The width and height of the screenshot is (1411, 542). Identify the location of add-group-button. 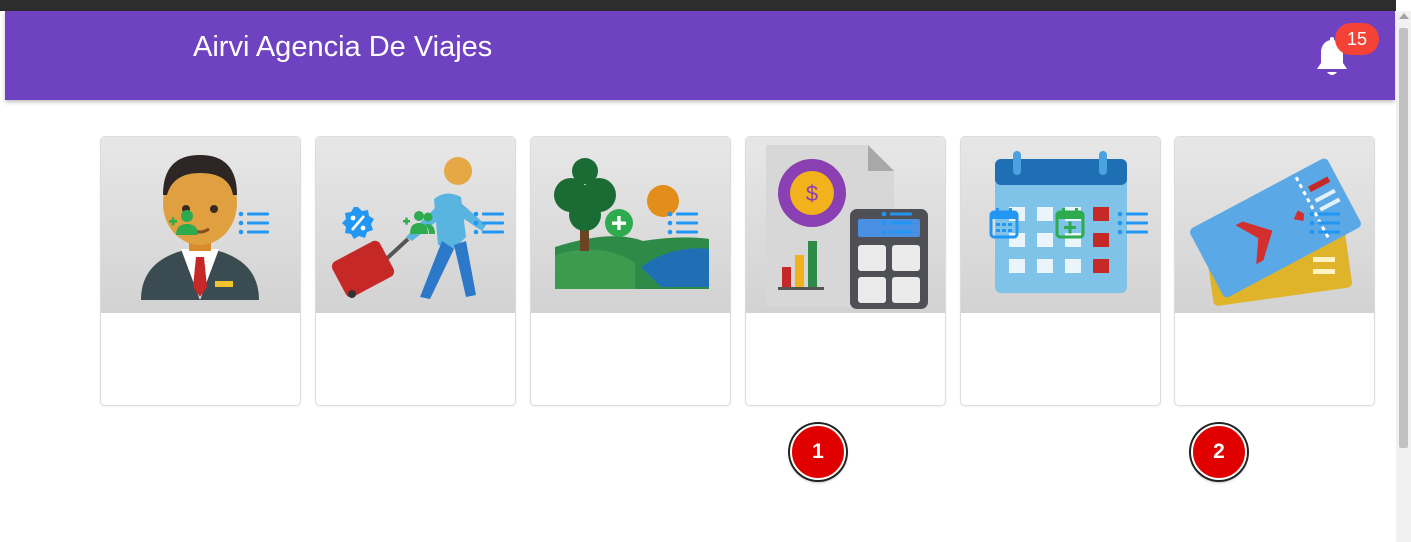
(419, 223).